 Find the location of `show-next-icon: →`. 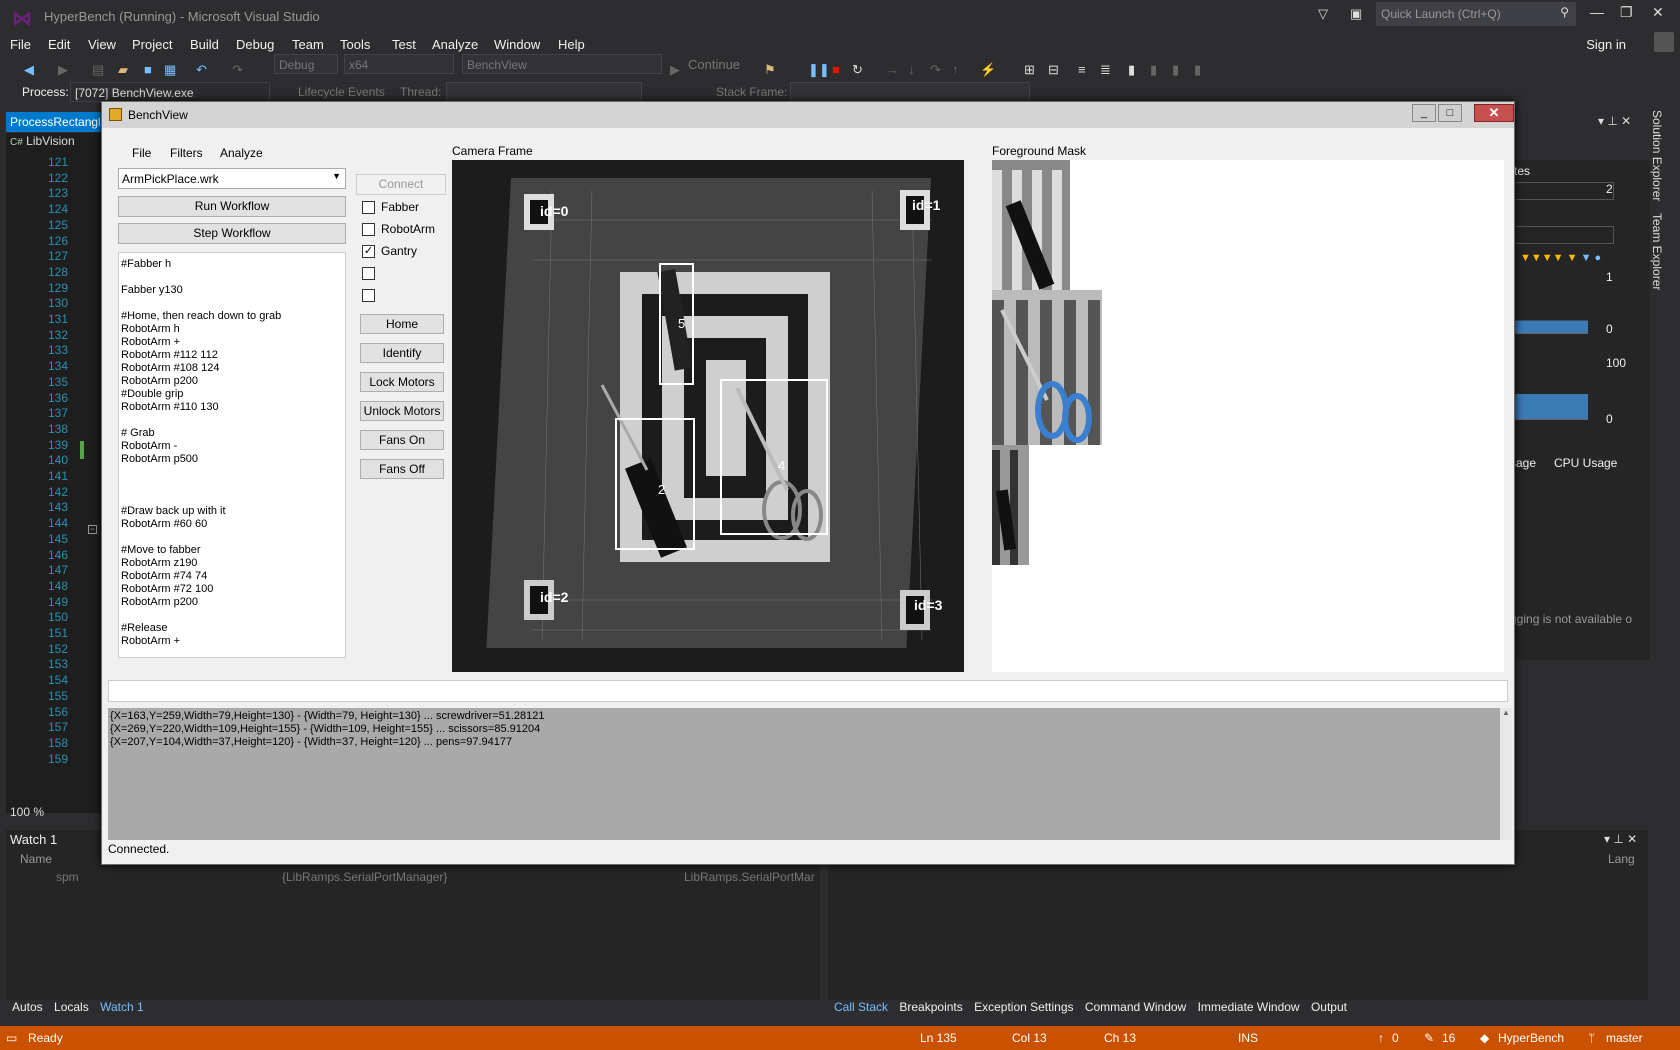

show-next-icon: → is located at coordinates (892, 69).